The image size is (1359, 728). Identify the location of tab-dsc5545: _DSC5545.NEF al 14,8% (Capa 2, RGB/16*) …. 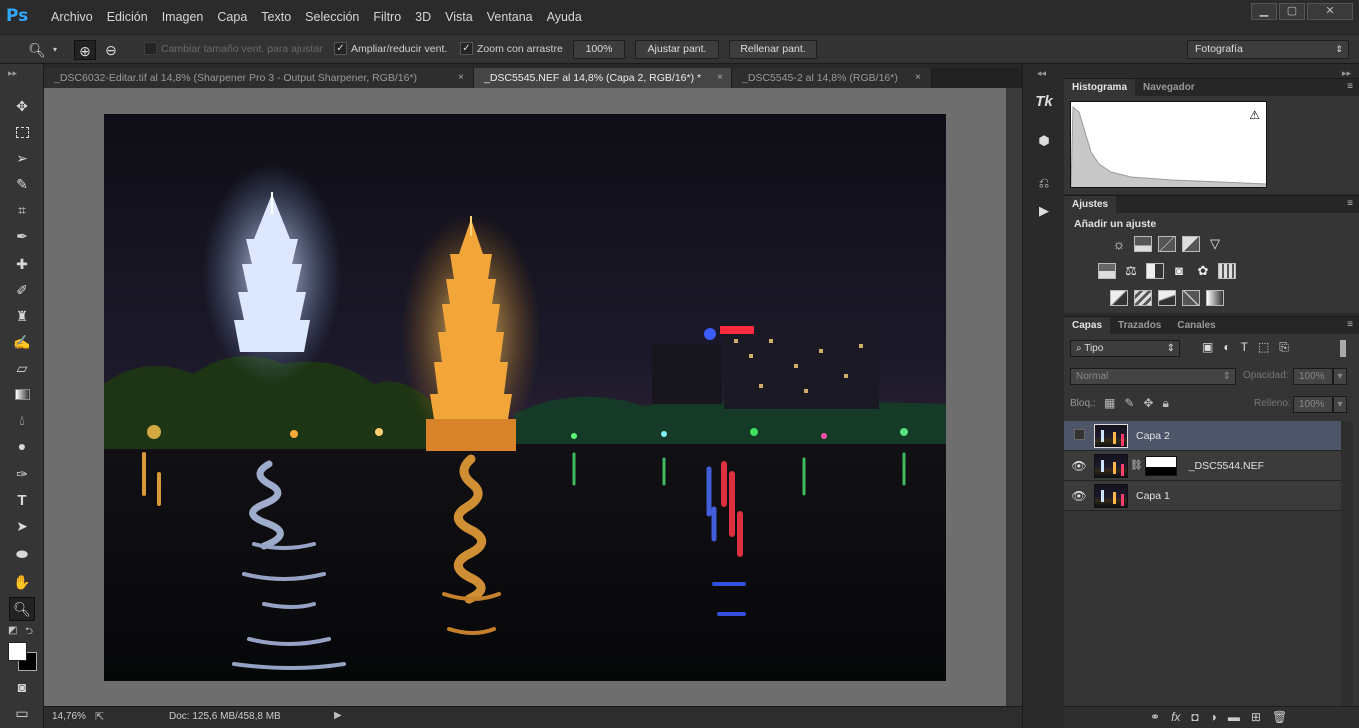
(603, 78).